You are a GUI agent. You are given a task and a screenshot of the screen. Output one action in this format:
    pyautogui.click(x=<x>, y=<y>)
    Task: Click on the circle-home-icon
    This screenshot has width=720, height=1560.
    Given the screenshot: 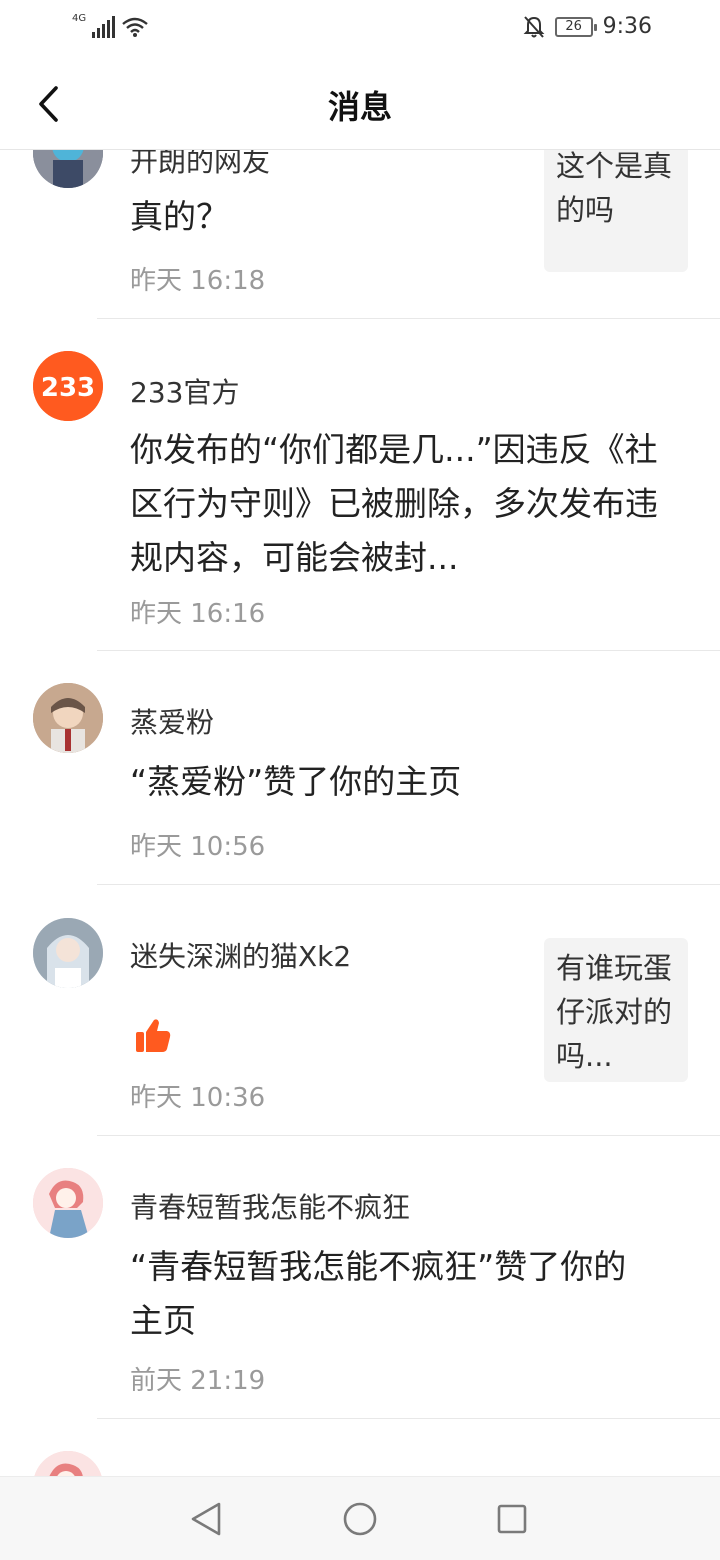 What is the action you would take?
    pyautogui.click(x=360, y=1519)
    